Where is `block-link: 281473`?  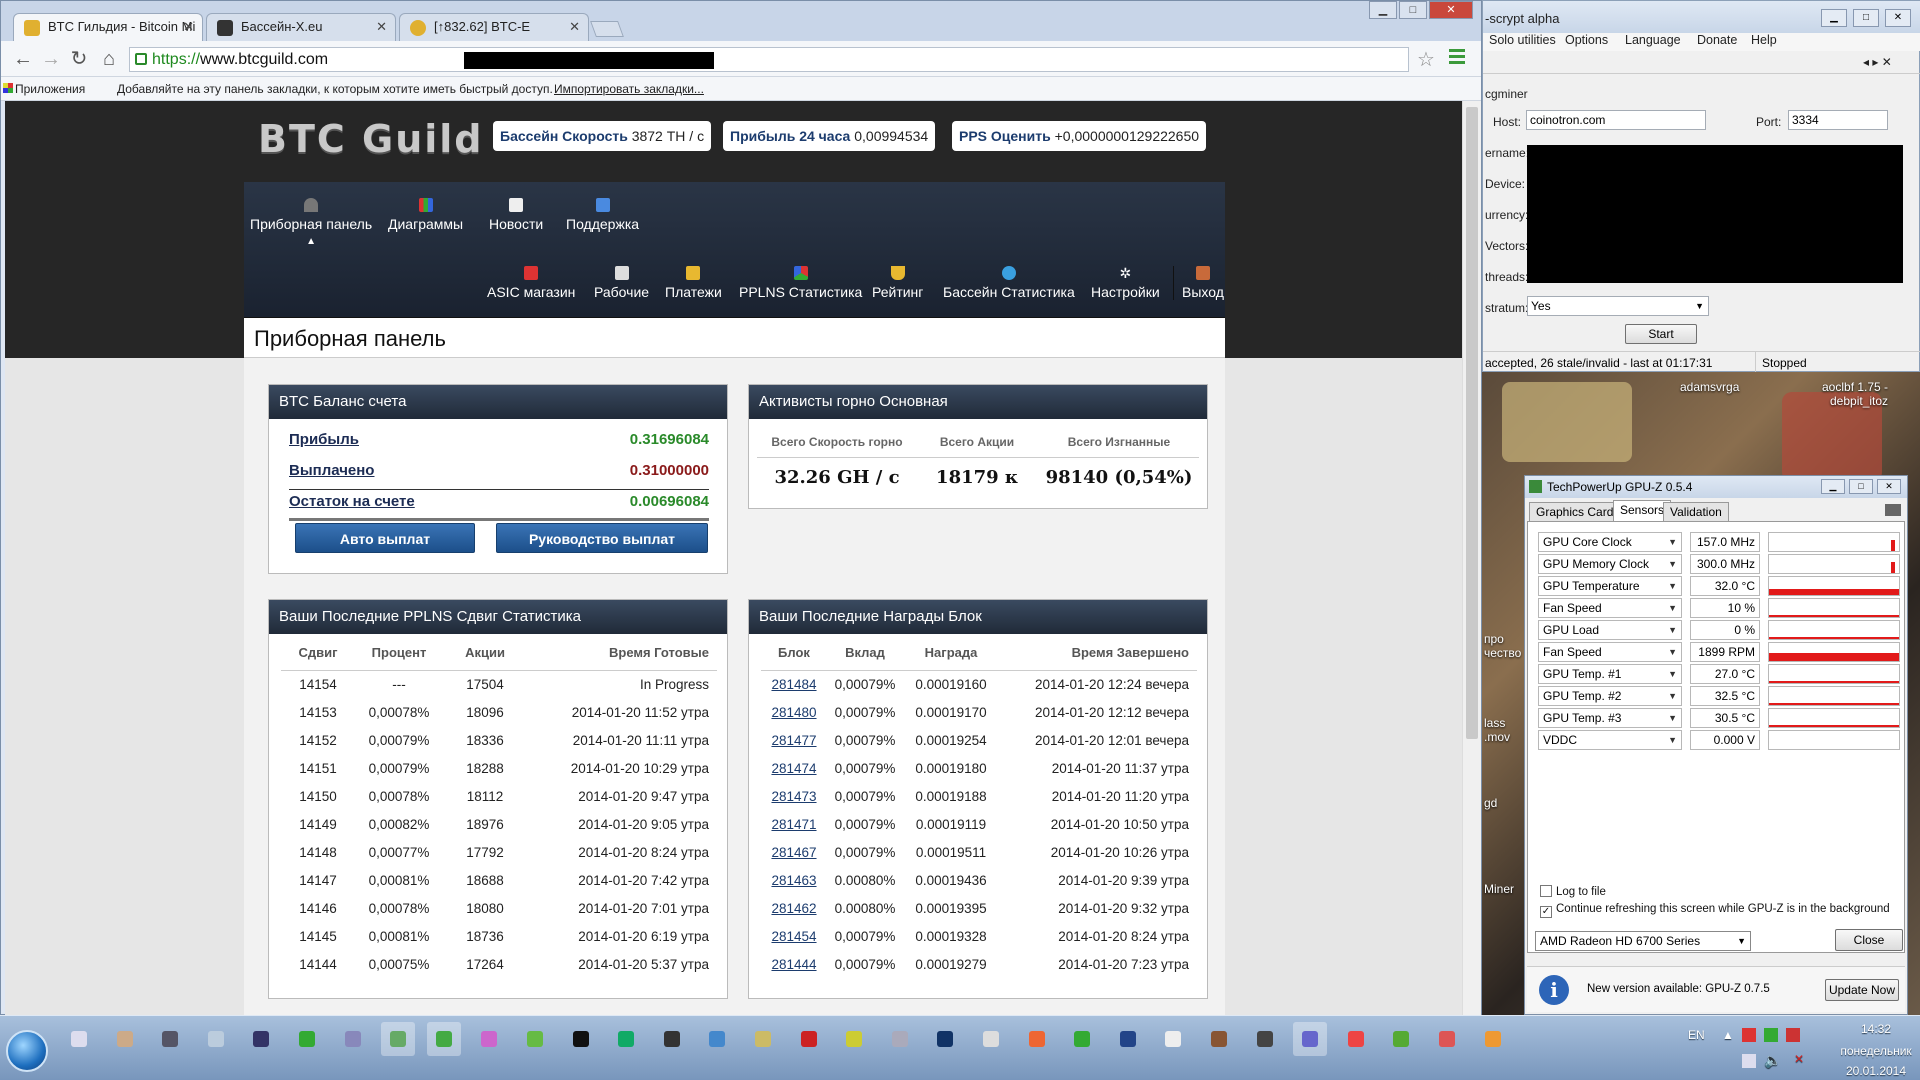
block-link: 281473 is located at coordinates (793, 796).